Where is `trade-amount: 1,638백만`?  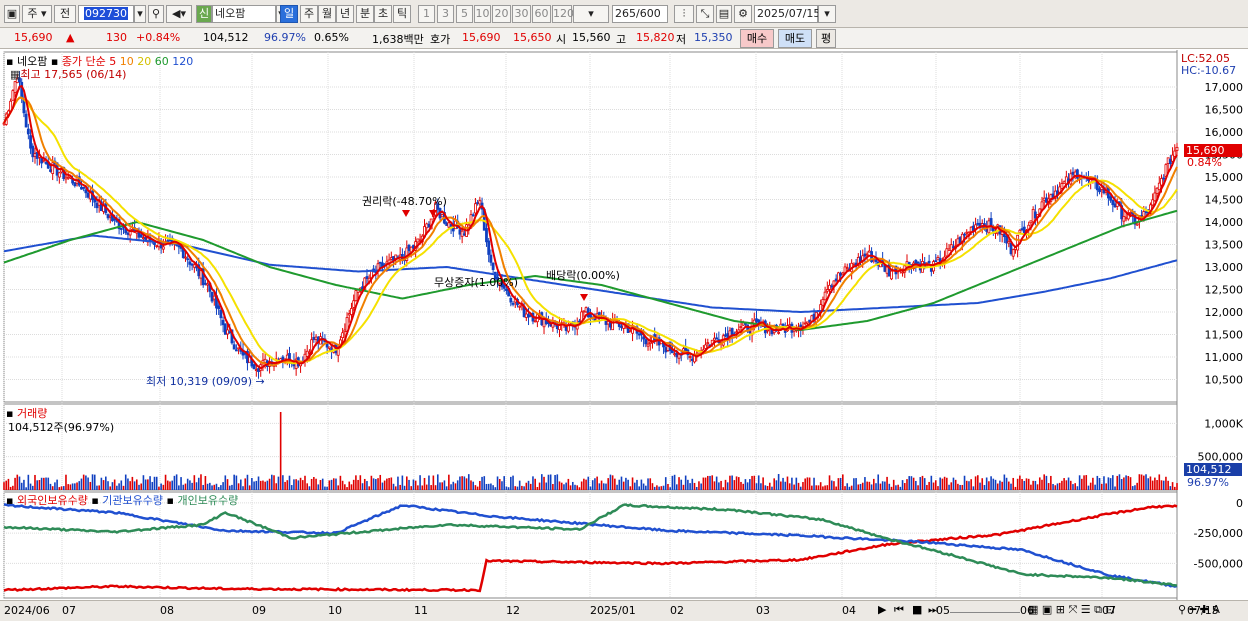
trade-amount: 1,638백만 is located at coordinates (398, 39).